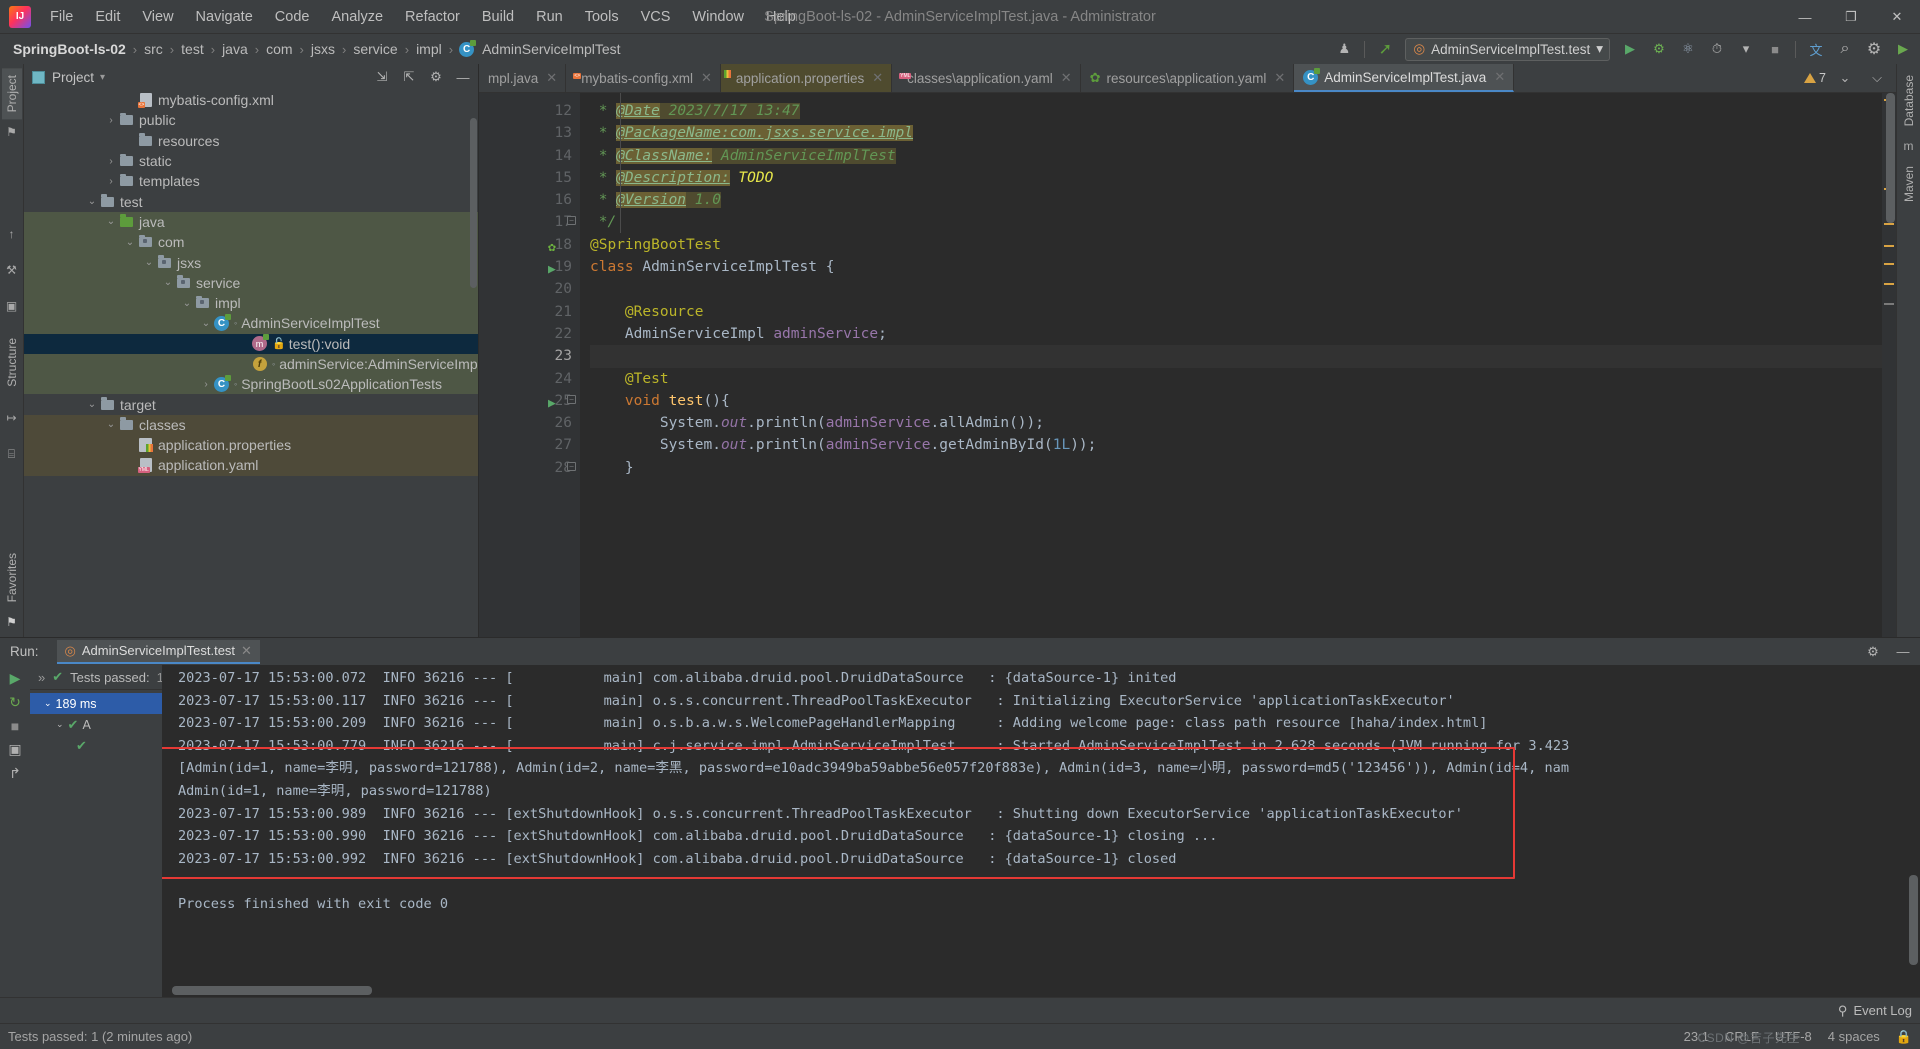  I want to click on editor-tab-application-properties: application.properties ✕, so click(806, 78).